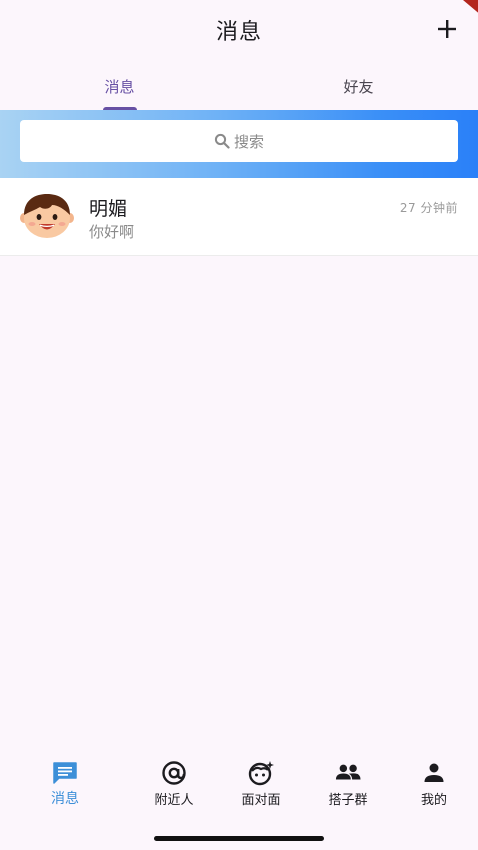  I want to click on person-icon, so click(434, 772).